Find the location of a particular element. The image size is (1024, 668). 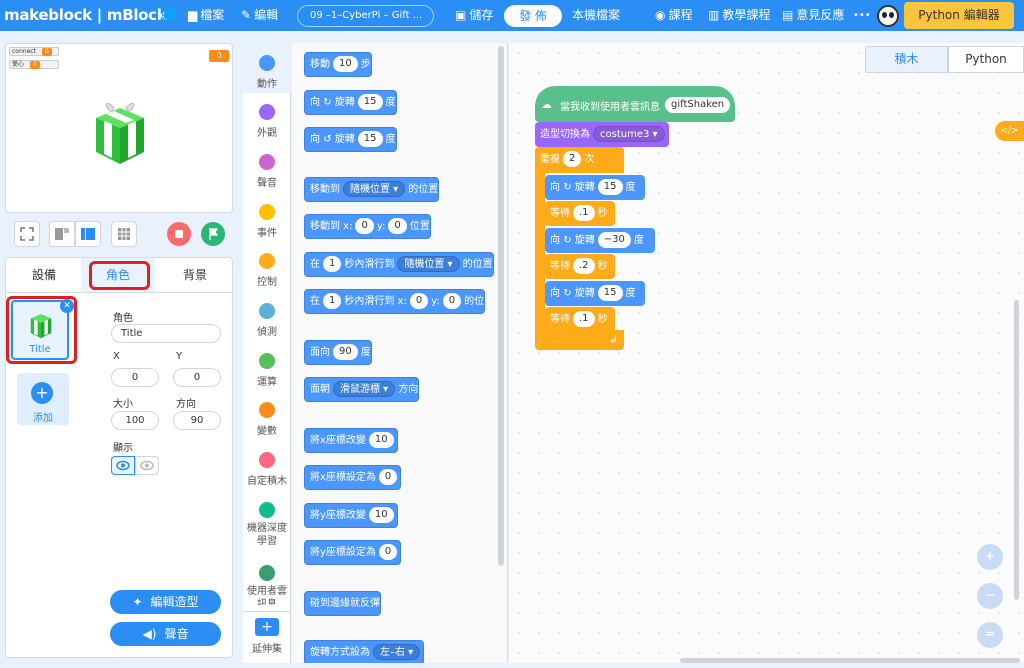

block-switch-costume: 造型切換為 costume3 ▾ is located at coordinates (602, 134).